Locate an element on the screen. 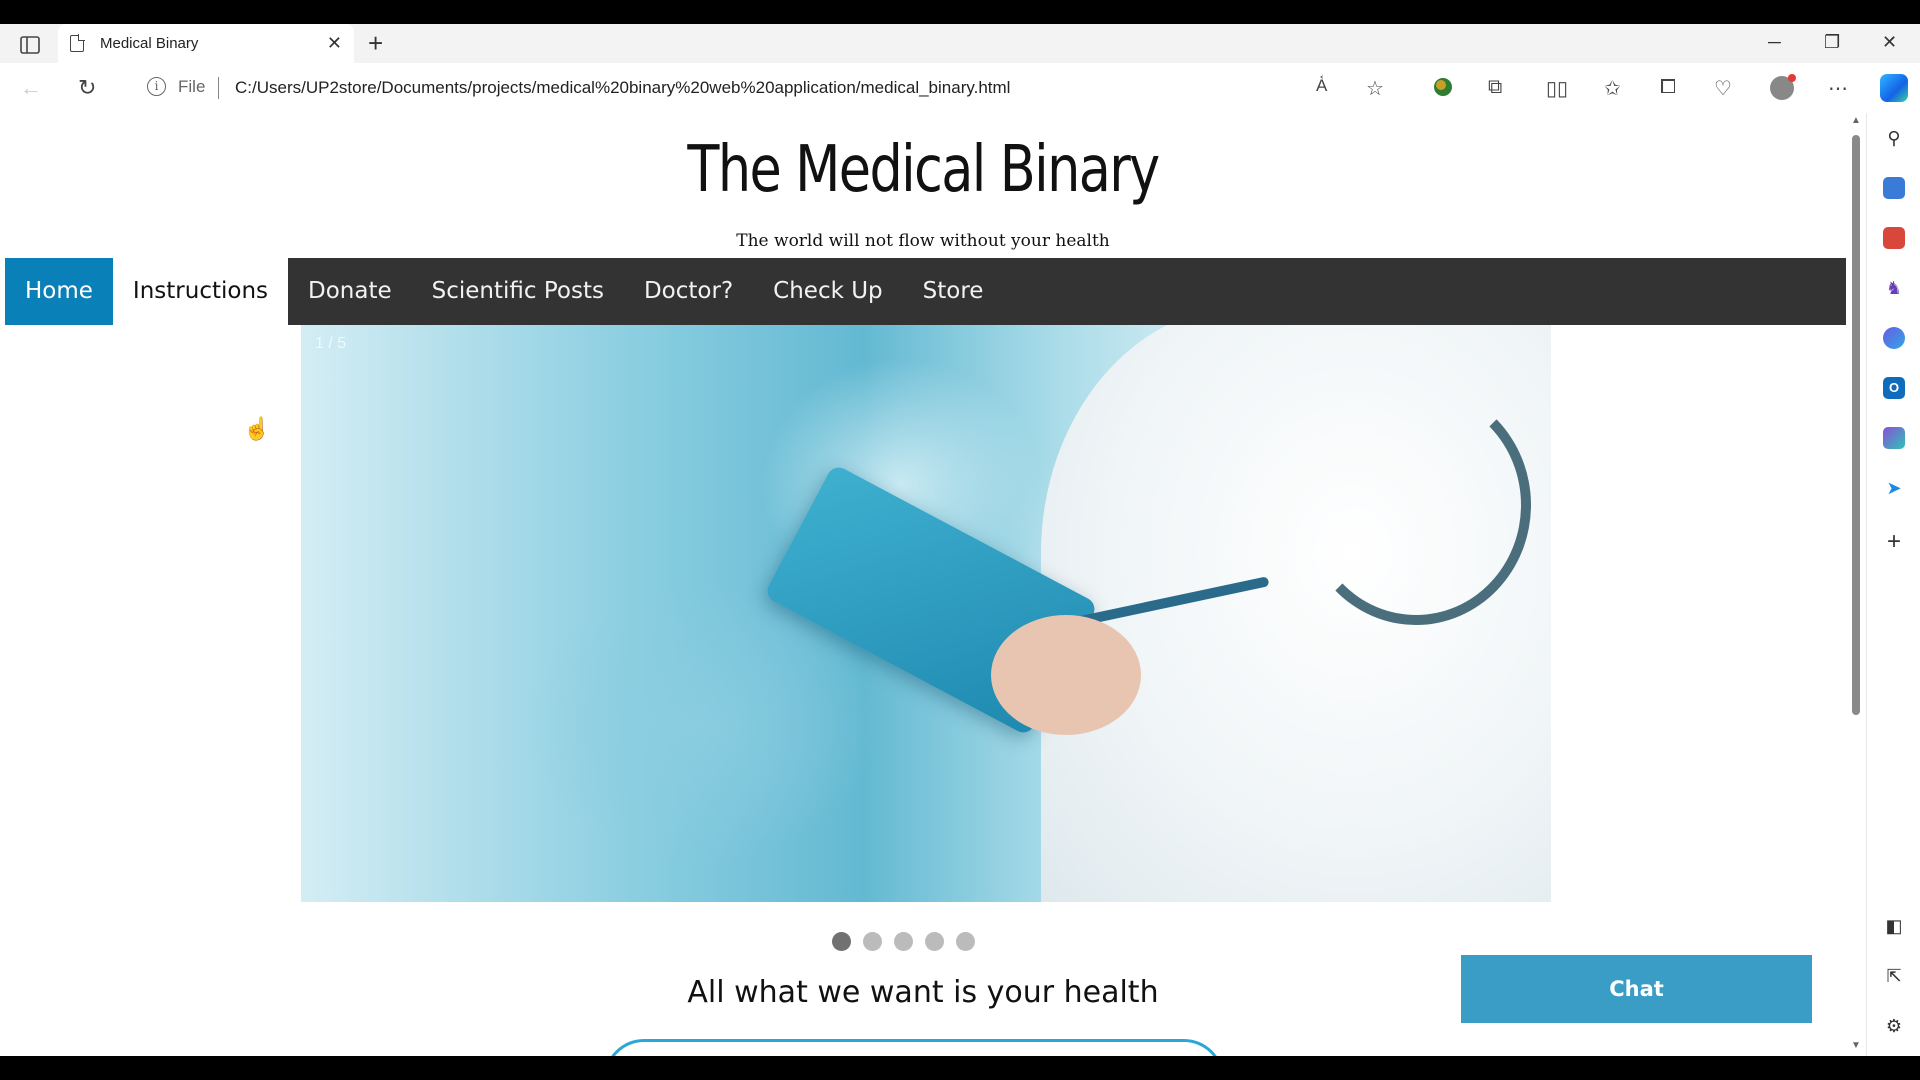 The height and width of the screenshot is (1080, 1920). back-icon: ← is located at coordinates (31, 88).